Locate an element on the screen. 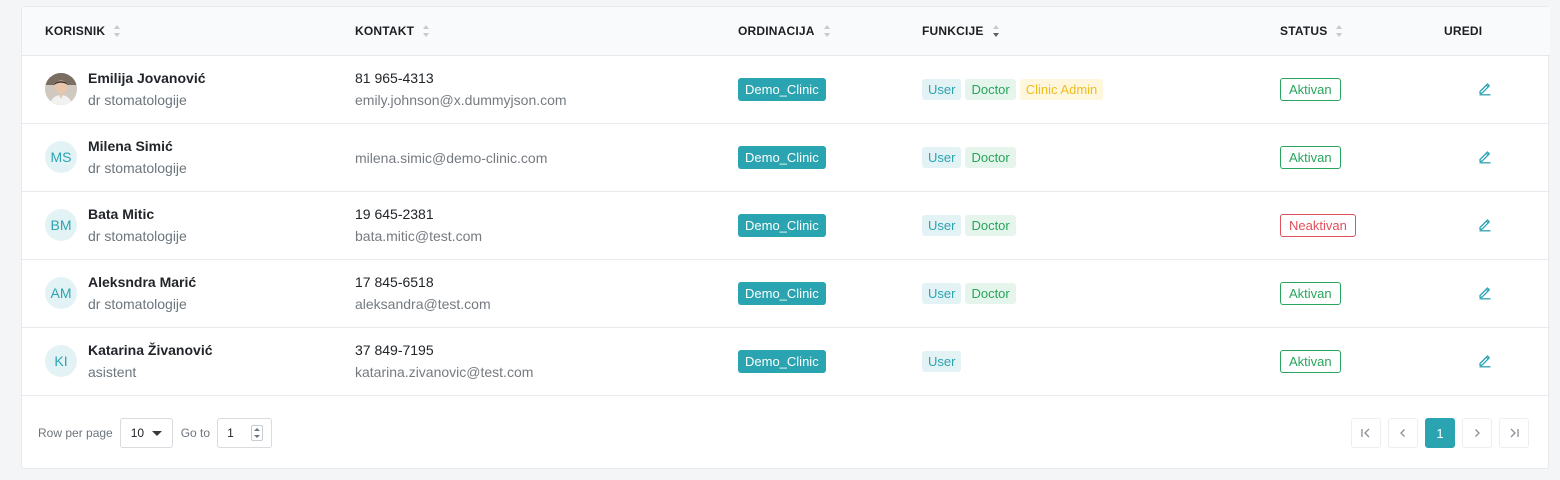  user-cell: AM Aleksndra Marić dr stomatologije is located at coordinates (182, 293).